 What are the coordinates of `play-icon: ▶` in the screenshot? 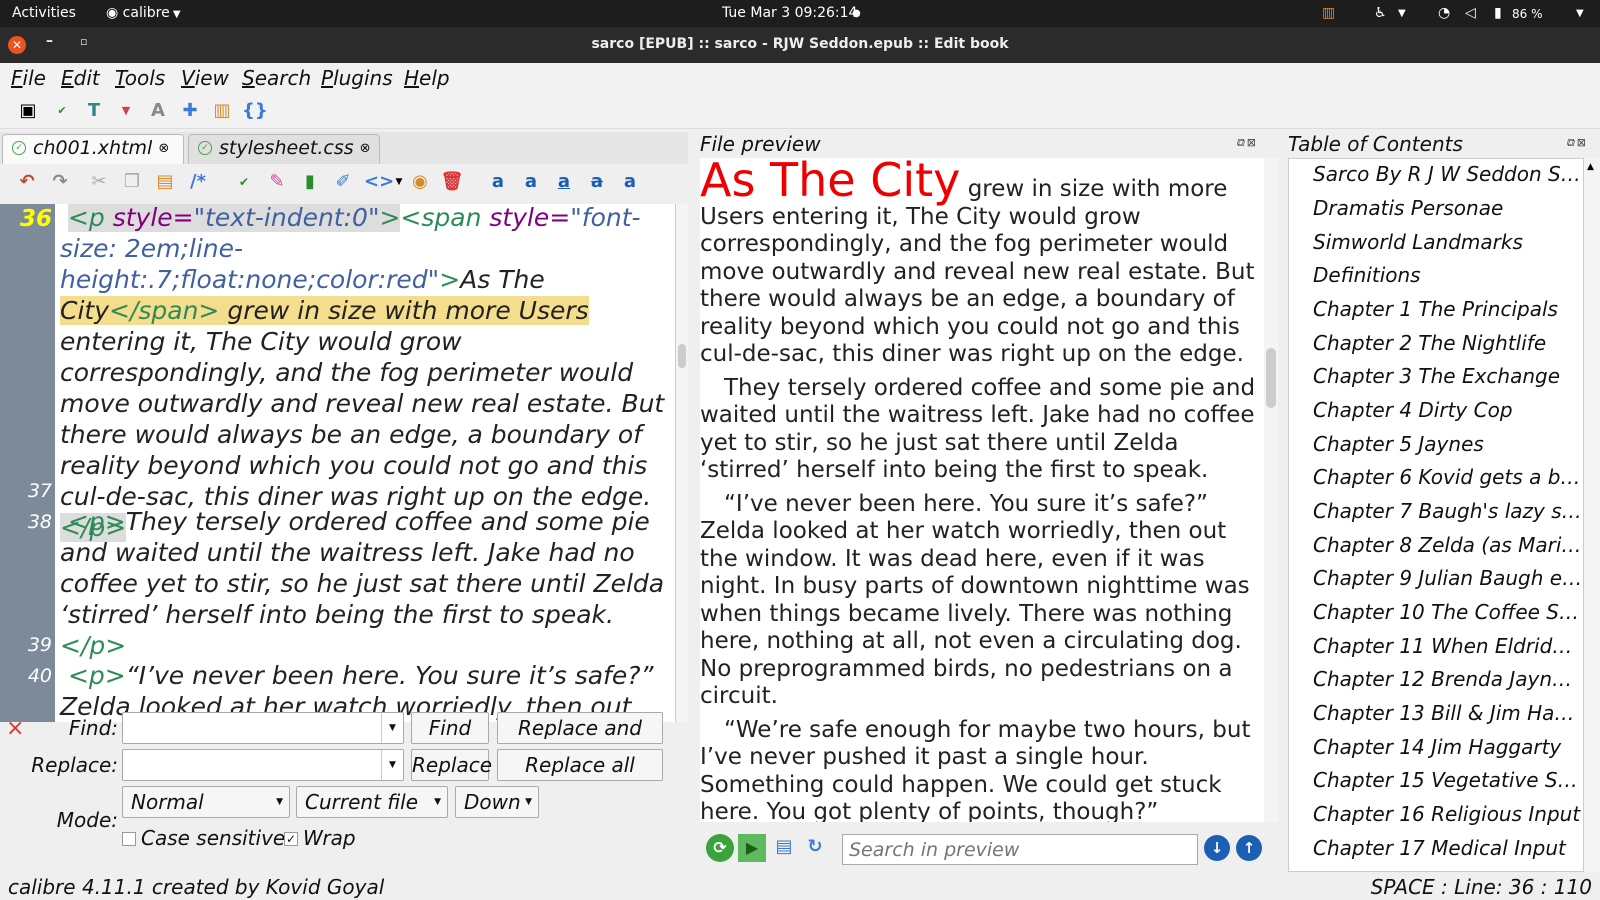 It's located at (752, 848).